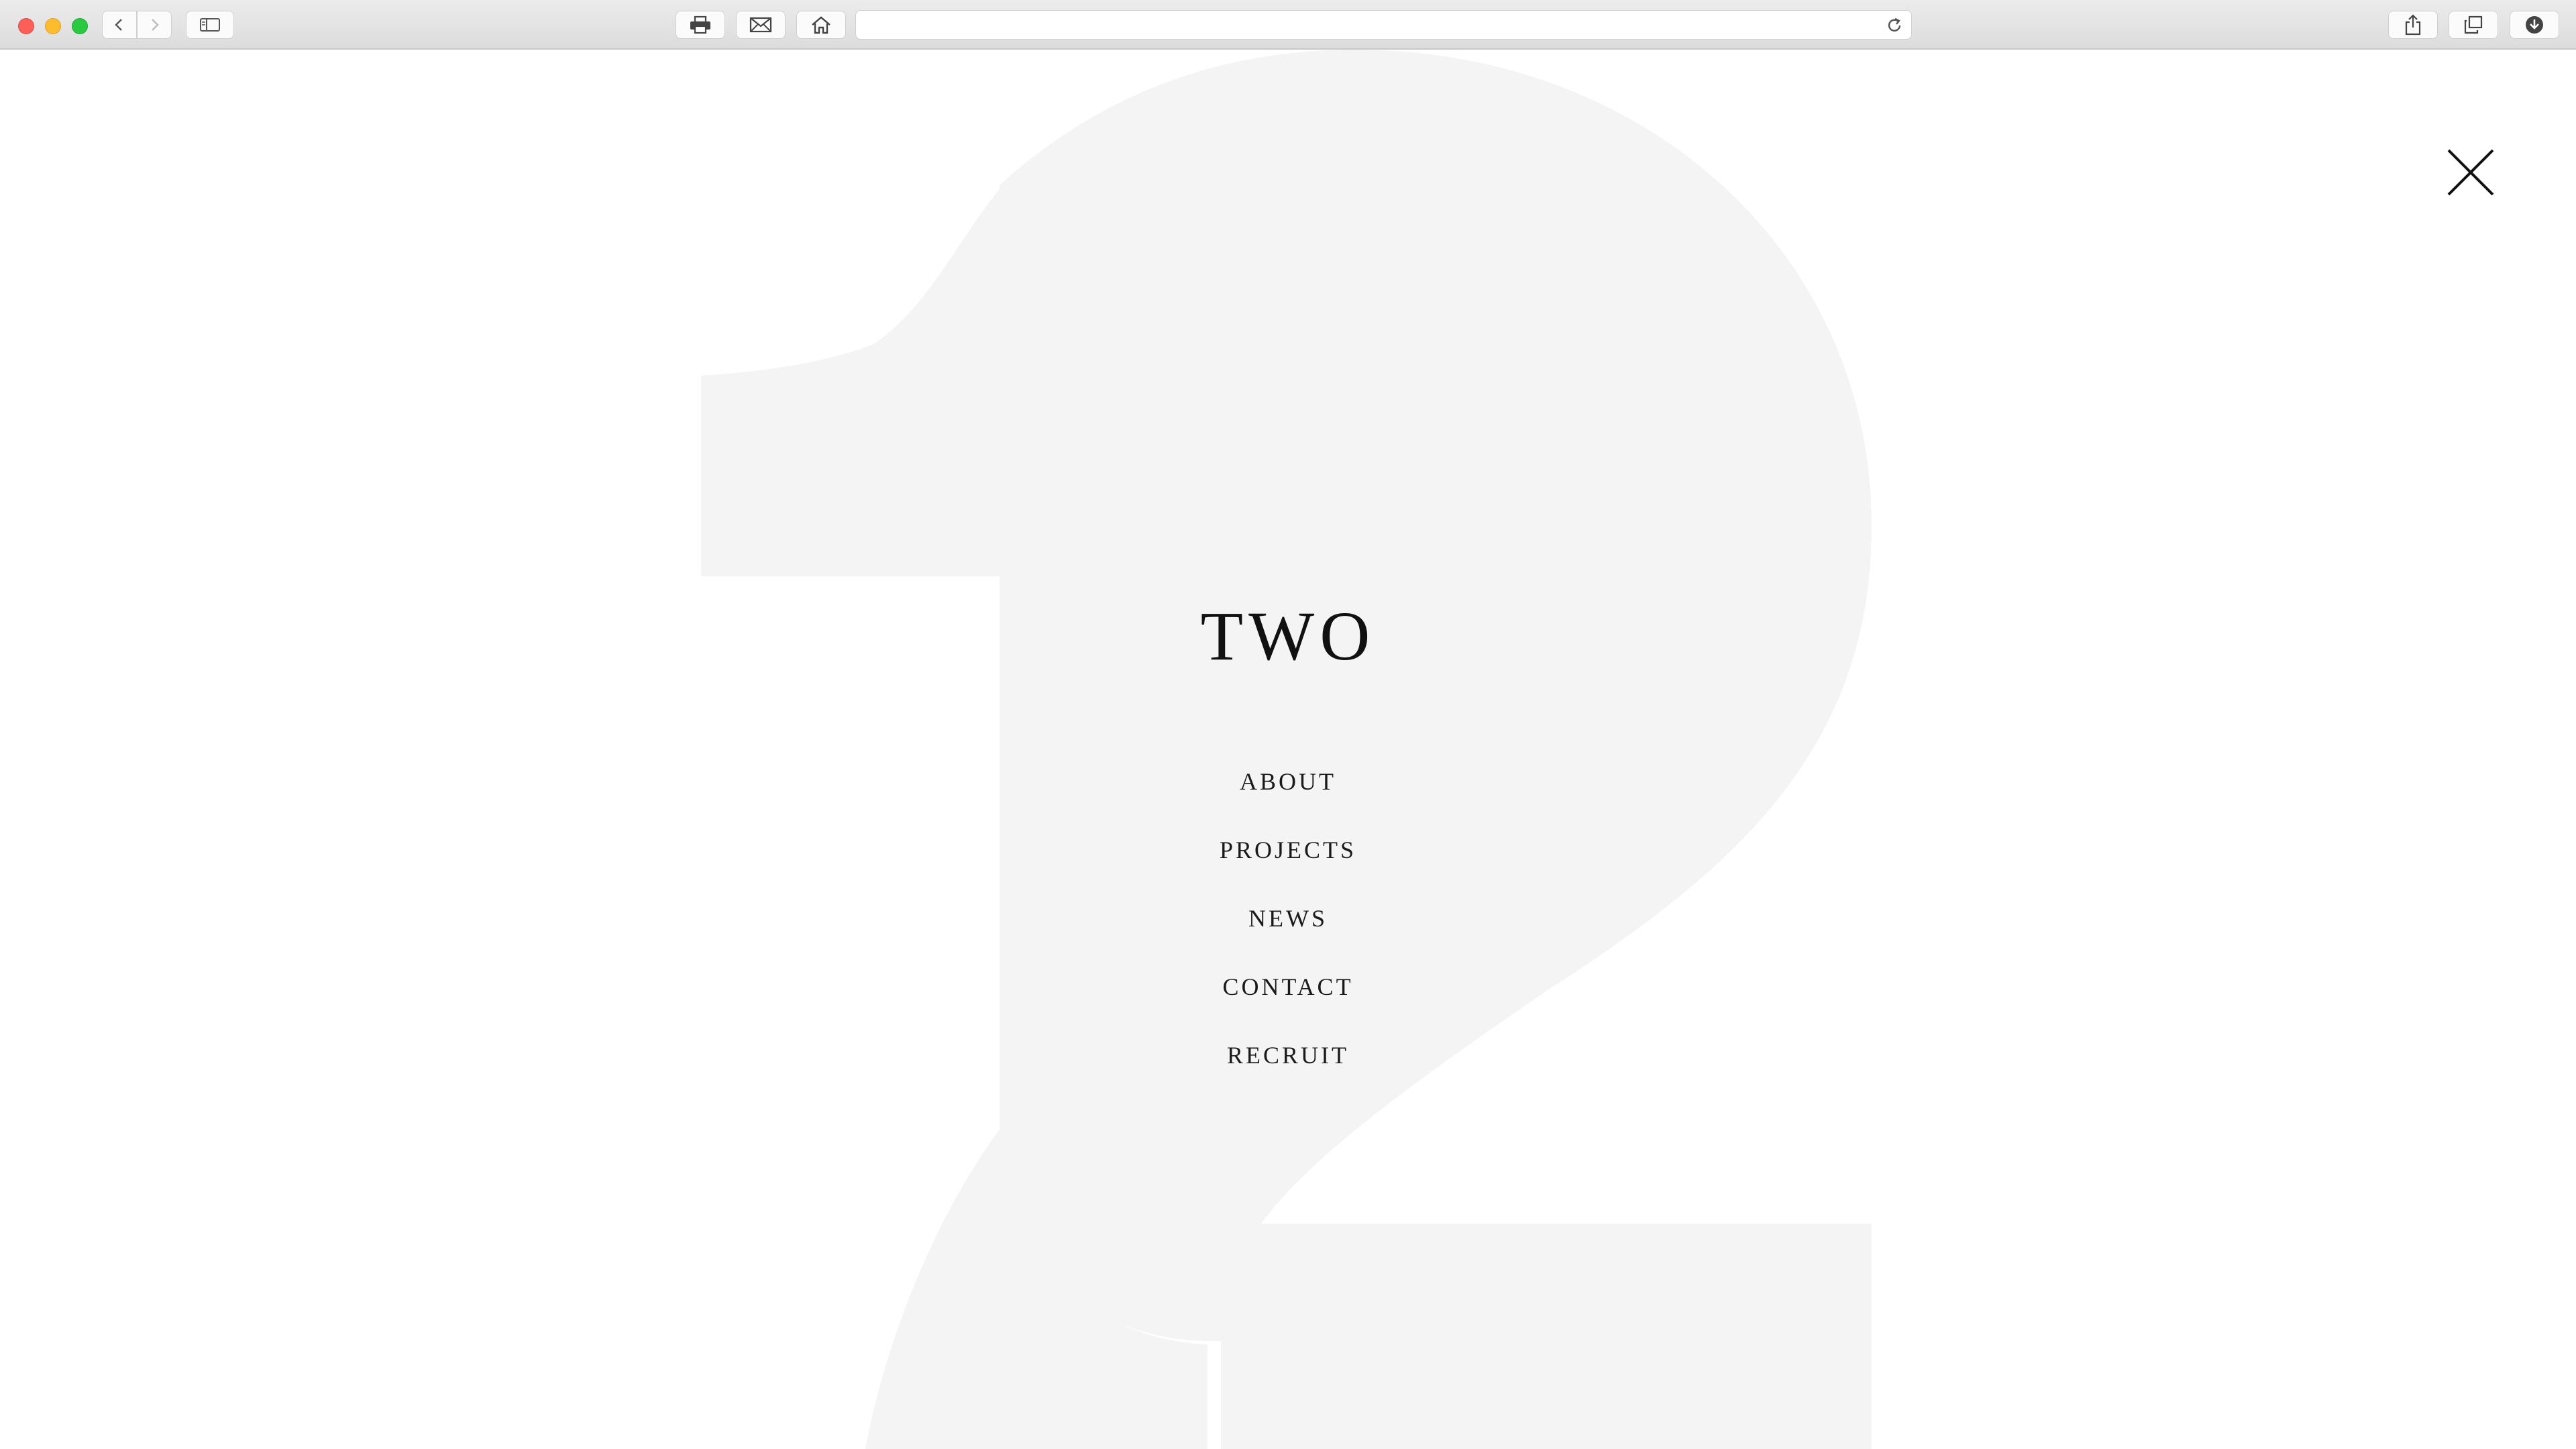  Describe the element at coordinates (1288, 781) in the screenshot. I see `nav-item-about: ABOUT` at that location.